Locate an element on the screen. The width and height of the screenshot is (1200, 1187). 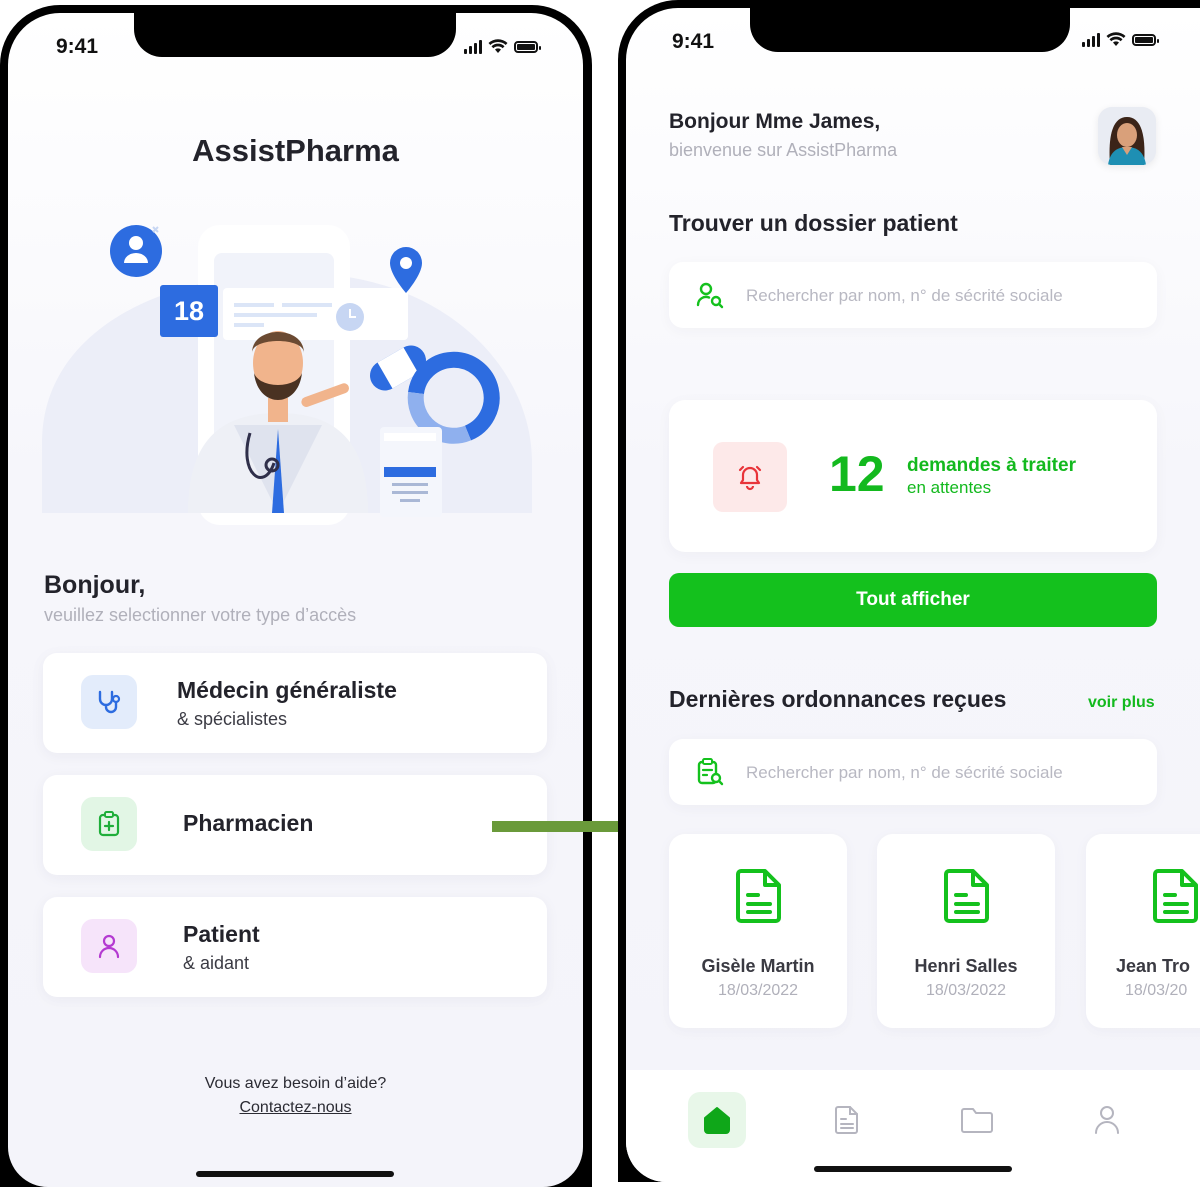
greeting-subtitle: veuillez selectionner votre type d’accès is located at coordinates (200, 615).